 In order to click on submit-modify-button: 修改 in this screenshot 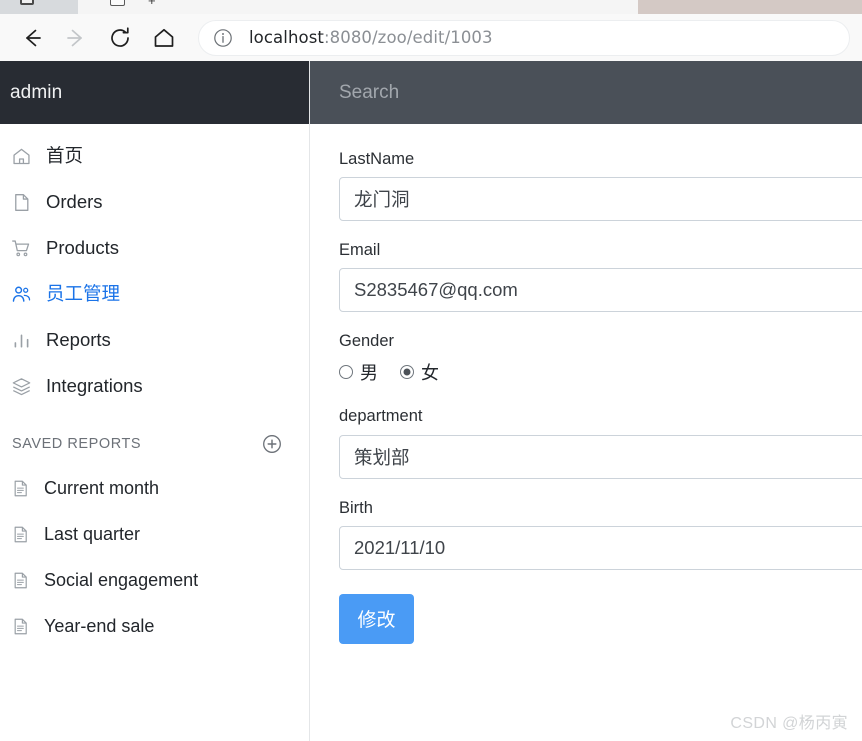, I will do `click(376, 618)`.